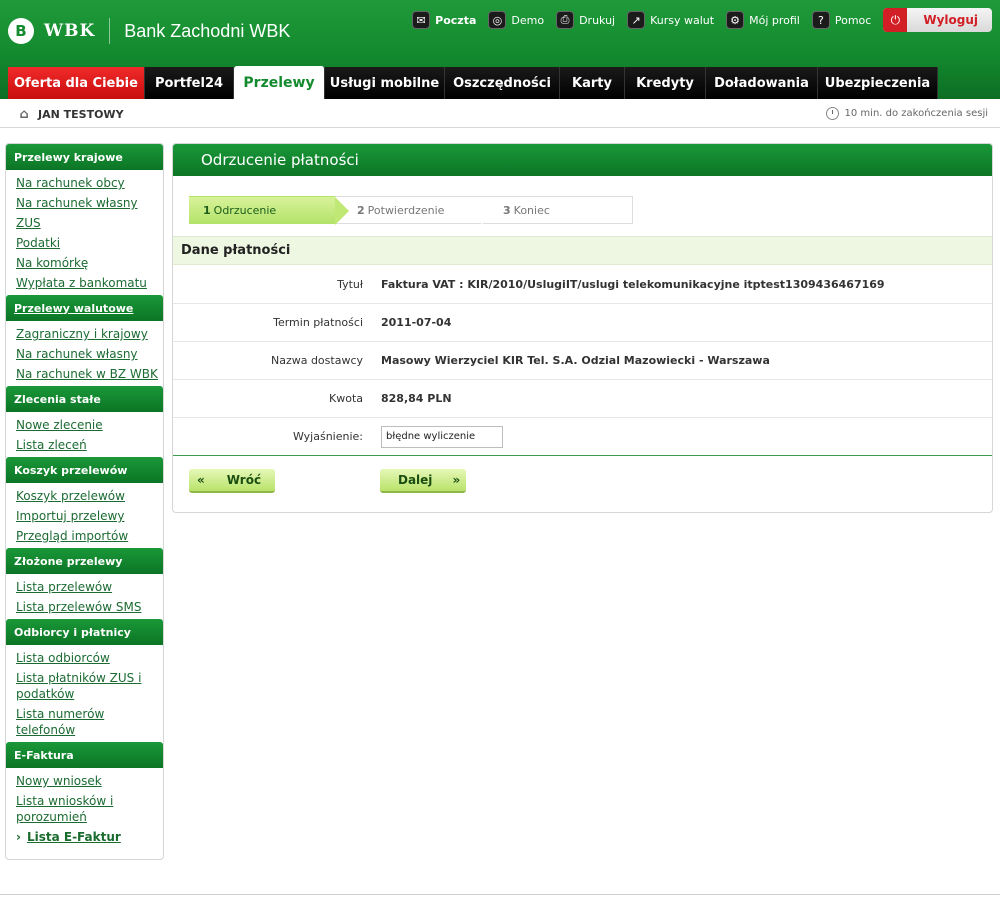 The image size is (1000, 897). What do you see at coordinates (415, 480) in the screenshot?
I see `next-label: Dalej` at bounding box center [415, 480].